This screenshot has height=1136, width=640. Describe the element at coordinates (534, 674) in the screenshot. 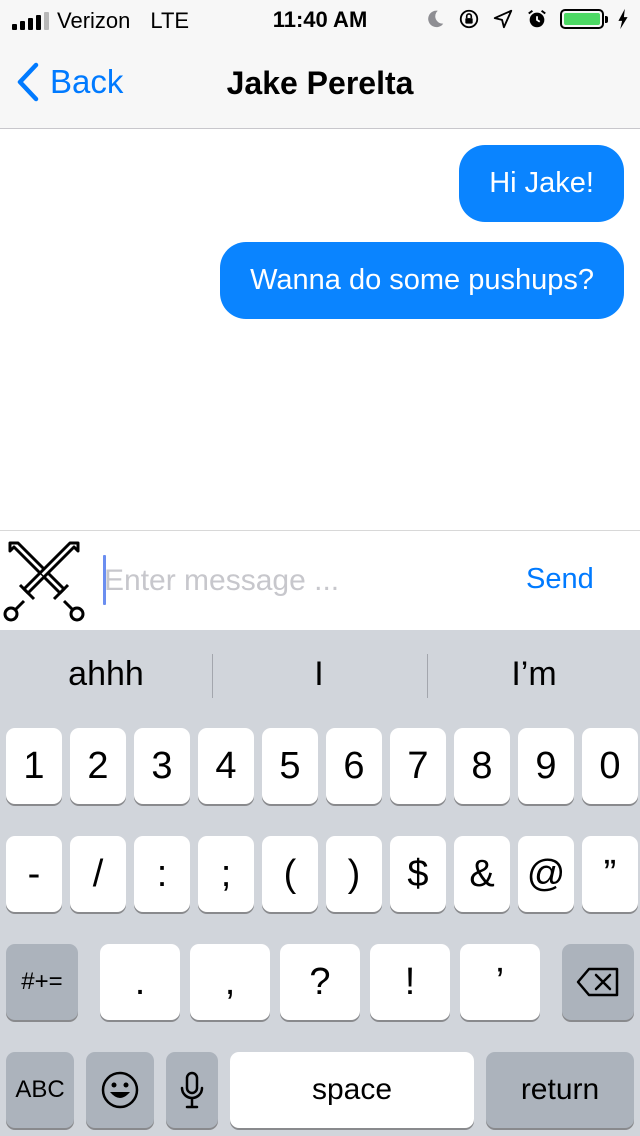

I see `suggestion-3: I’m` at that location.